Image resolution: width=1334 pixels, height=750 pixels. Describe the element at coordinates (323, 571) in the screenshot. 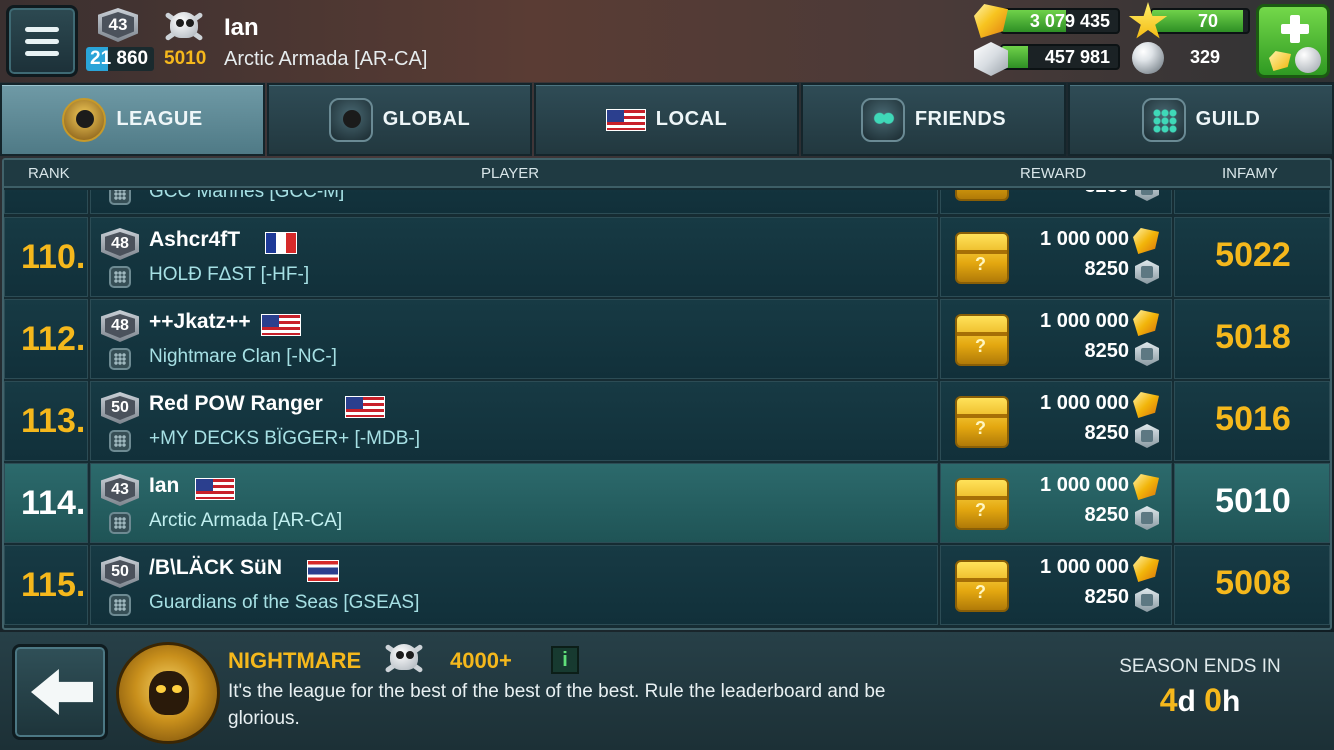

I see `th-flag-icon` at that location.